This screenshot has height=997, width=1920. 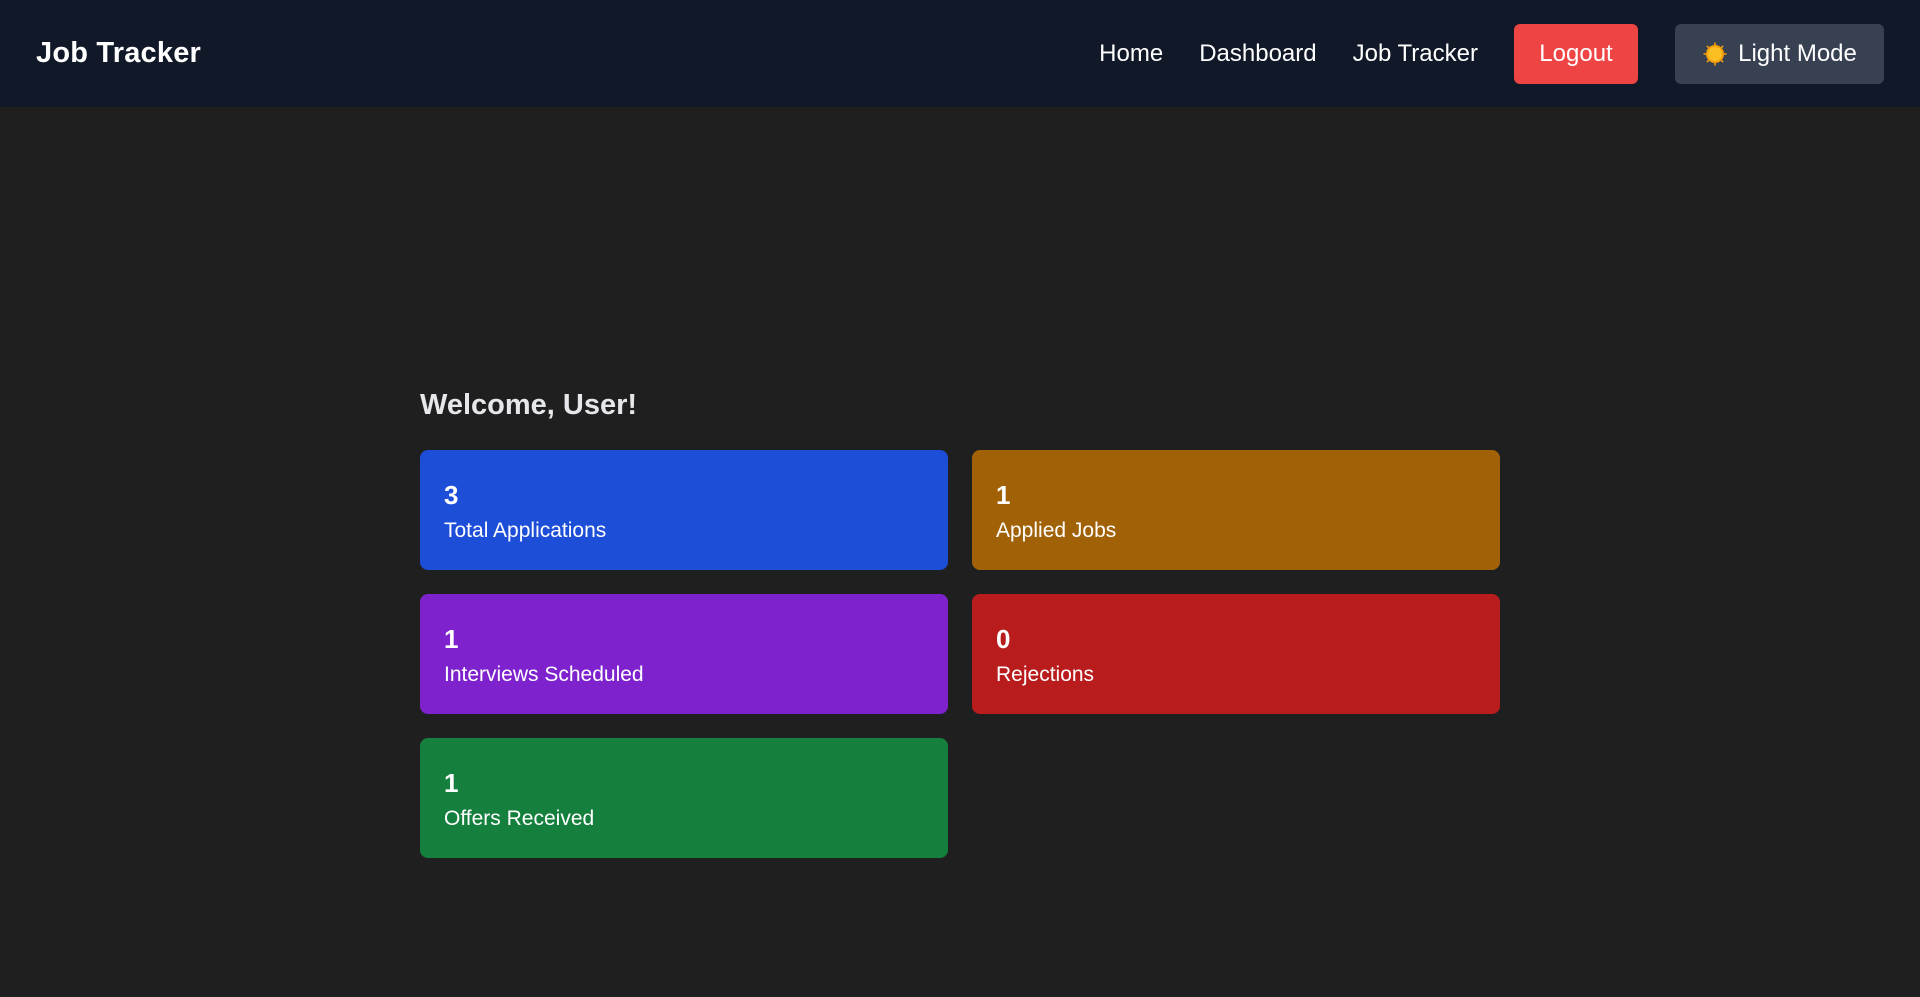 What do you see at coordinates (1056, 530) in the screenshot?
I see `stat-label: Applied Jobs` at bounding box center [1056, 530].